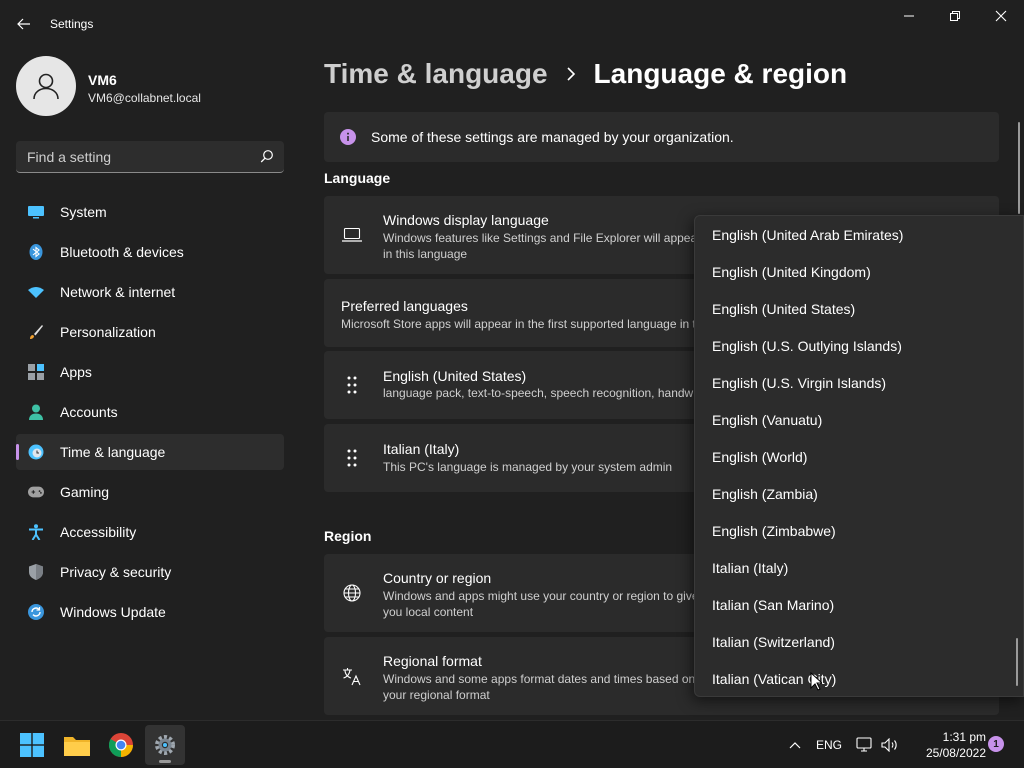 This screenshot has height=768, width=1024. What do you see at coordinates (122, 252) in the screenshot?
I see `sidebar-item-label: Bluetooth & devices` at bounding box center [122, 252].